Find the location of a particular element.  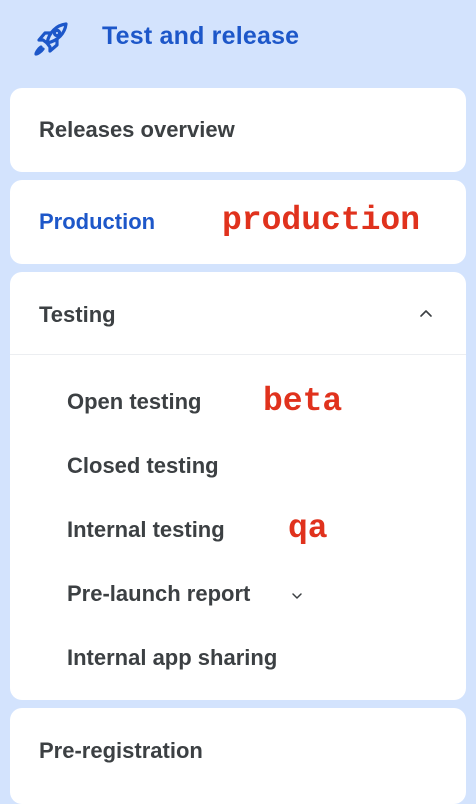

track-annotation-qa: qa is located at coordinates (308, 528).